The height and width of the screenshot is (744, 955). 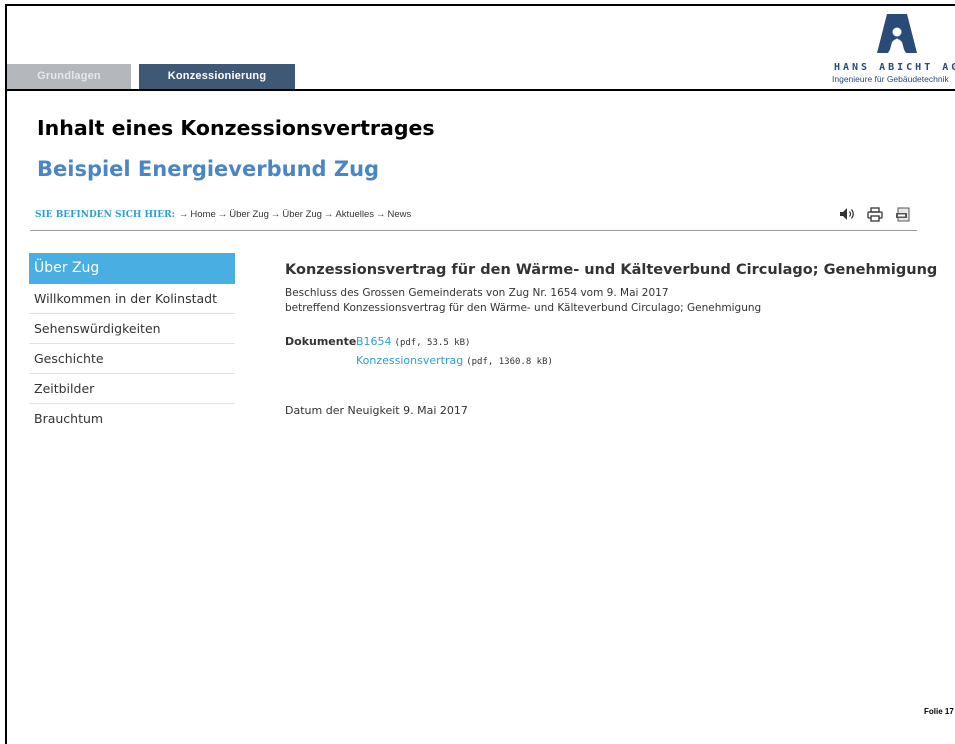 I want to click on print-icon, so click(x=875, y=214).